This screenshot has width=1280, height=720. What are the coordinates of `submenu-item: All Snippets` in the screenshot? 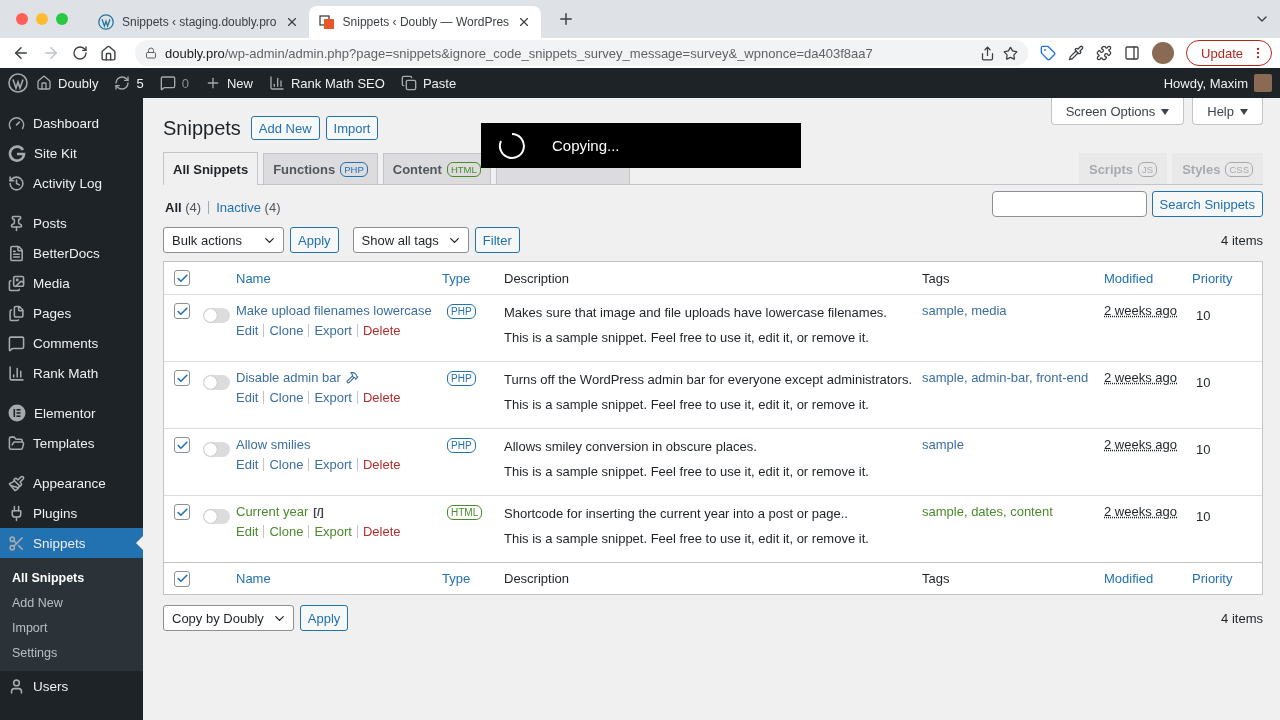 It's located at (71, 577).